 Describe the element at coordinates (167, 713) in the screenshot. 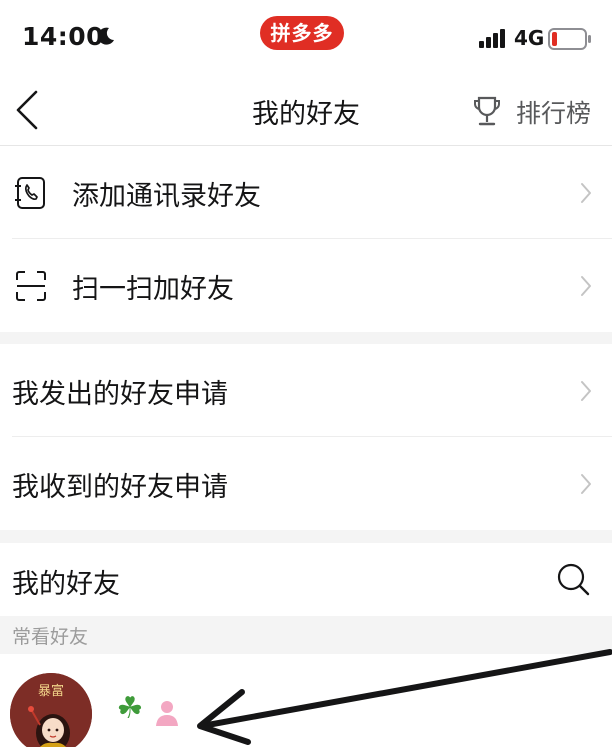

I see `person-icon` at that location.